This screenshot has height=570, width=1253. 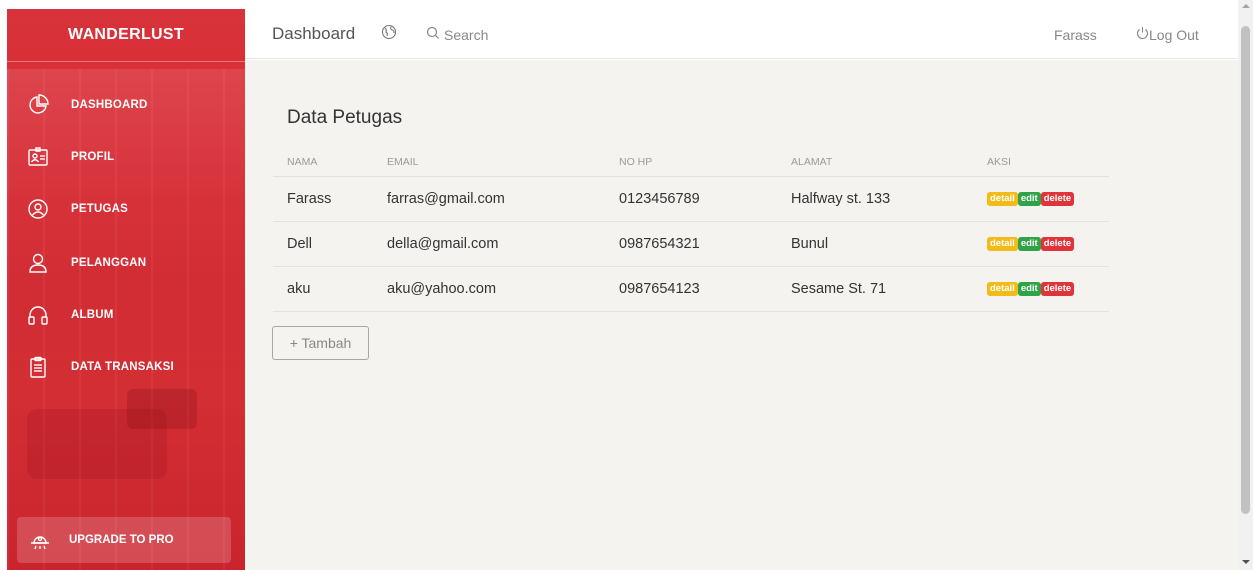 What do you see at coordinates (38, 367) in the screenshot?
I see `clipboard-icon` at bounding box center [38, 367].